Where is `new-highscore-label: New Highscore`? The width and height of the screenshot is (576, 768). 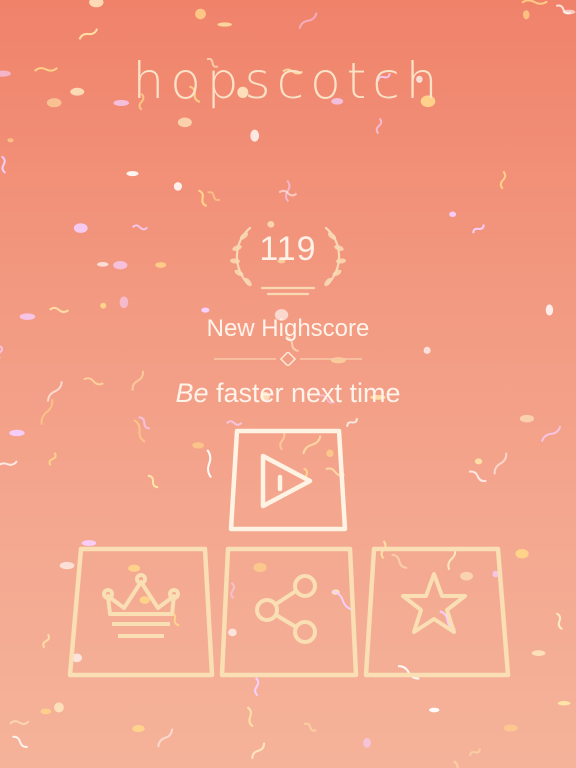
new-highscore-label: New Highscore is located at coordinates (288, 328).